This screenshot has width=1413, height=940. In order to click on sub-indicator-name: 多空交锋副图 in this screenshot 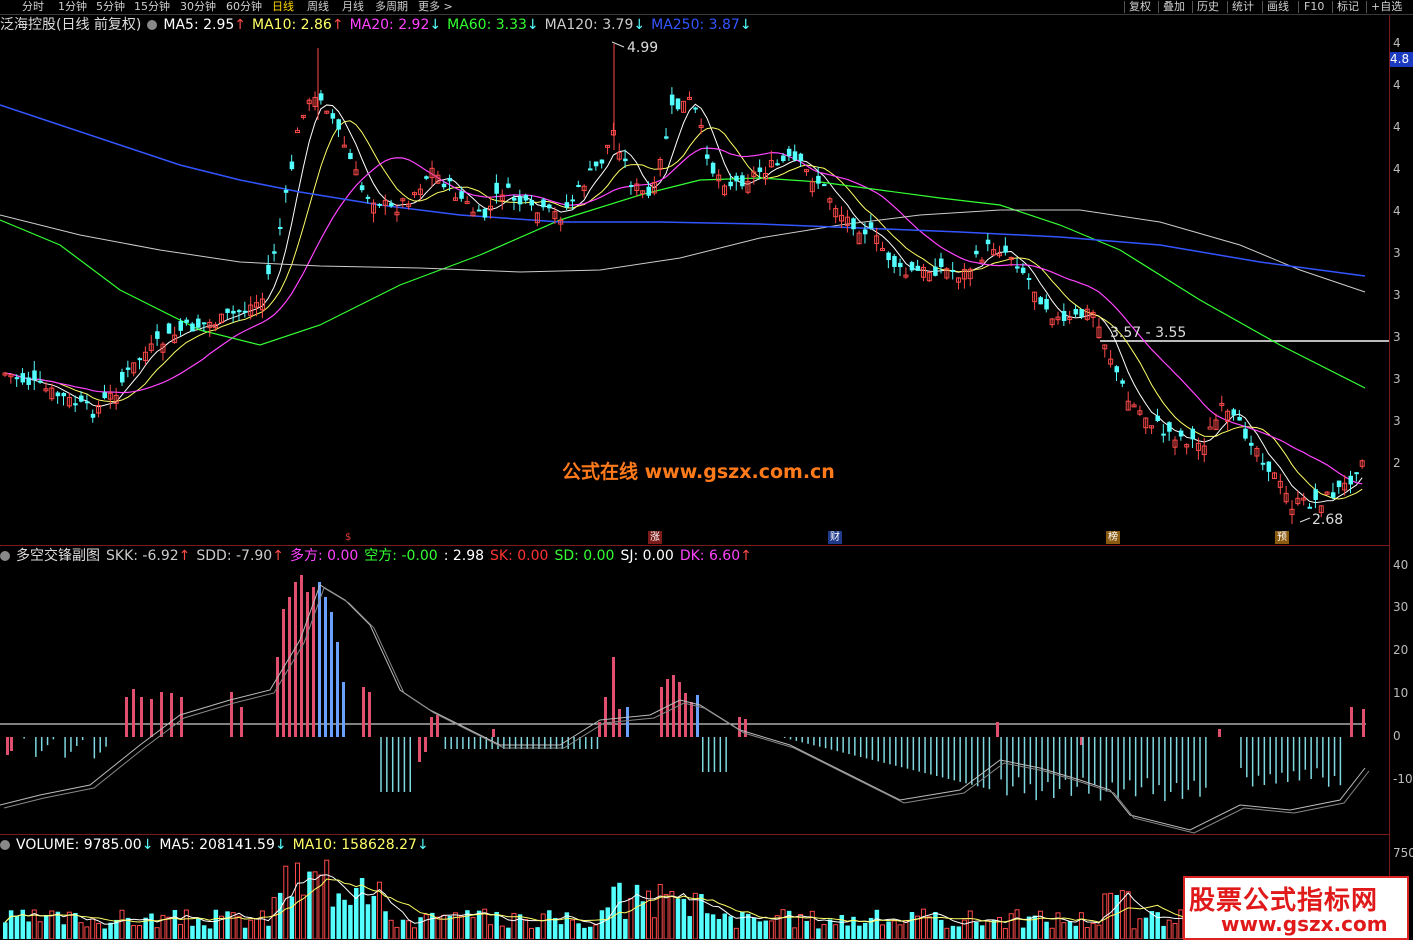, I will do `click(58, 556)`.